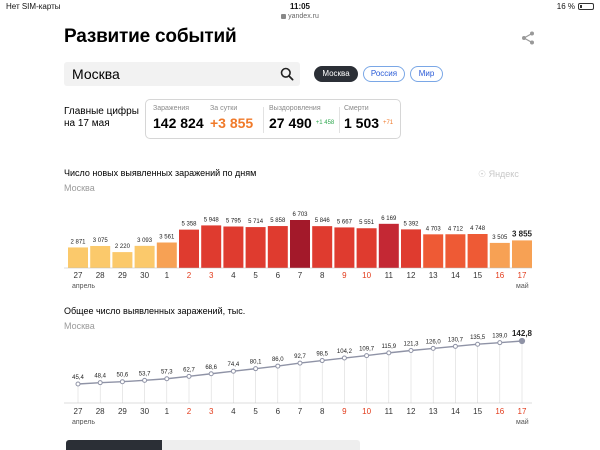 Image resolution: width=600 pixels, height=450 pixels. What do you see at coordinates (167, 411) in the screenshot?
I see `x-tick-label: 1` at bounding box center [167, 411].